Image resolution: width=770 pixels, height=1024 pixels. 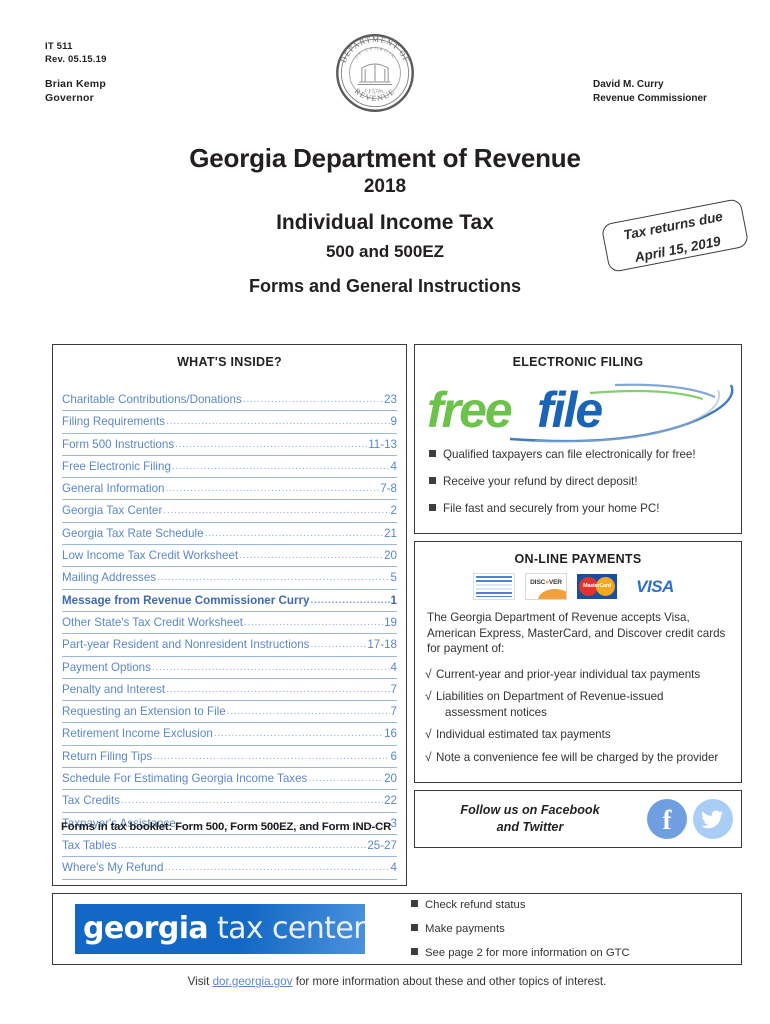 What do you see at coordinates (109, 578) in the screenshot?
I see `toc-entry-label: Mailing Addresses` at bounding box center [109, 578].